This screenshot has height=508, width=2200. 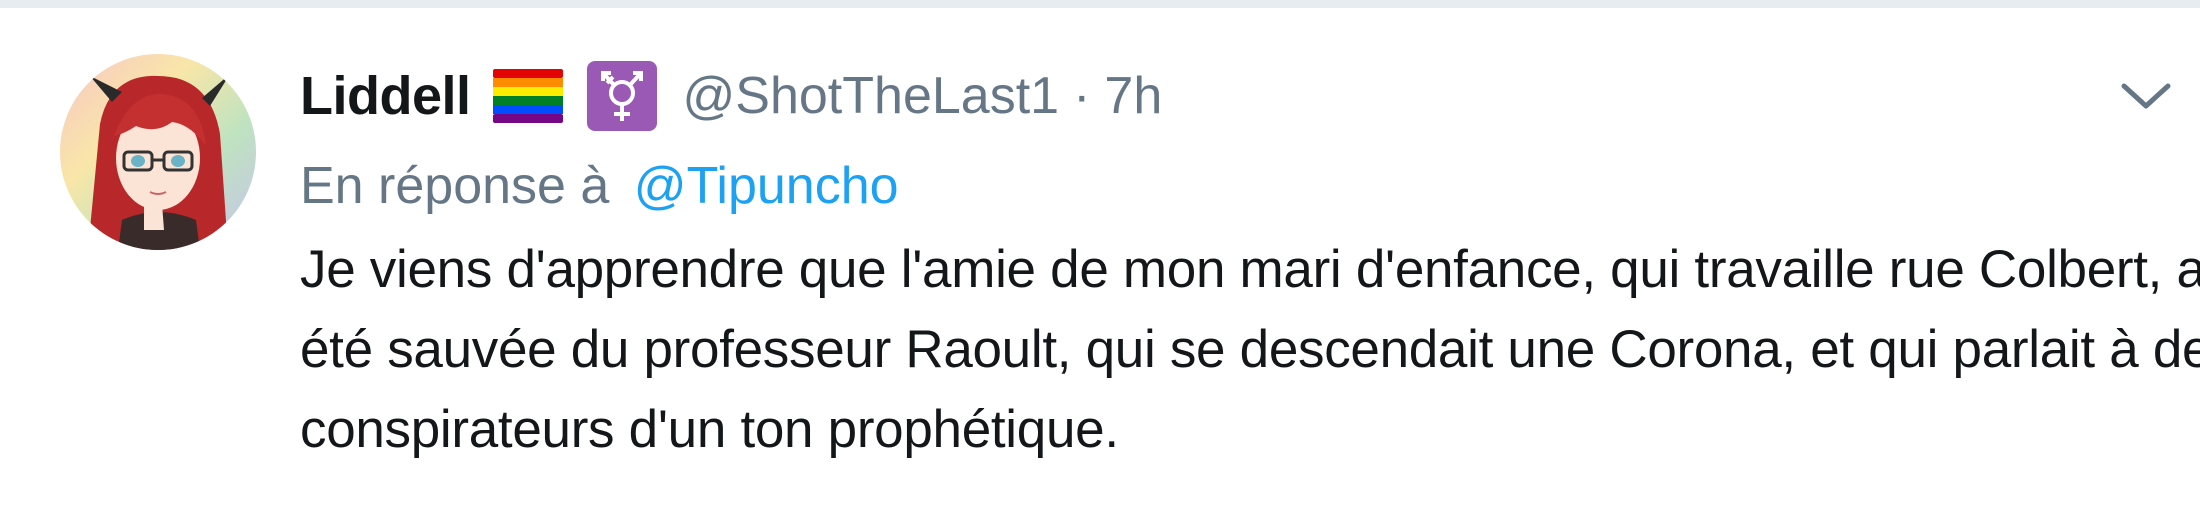 I want to click on top-divider, so click(x=1100, y=4).